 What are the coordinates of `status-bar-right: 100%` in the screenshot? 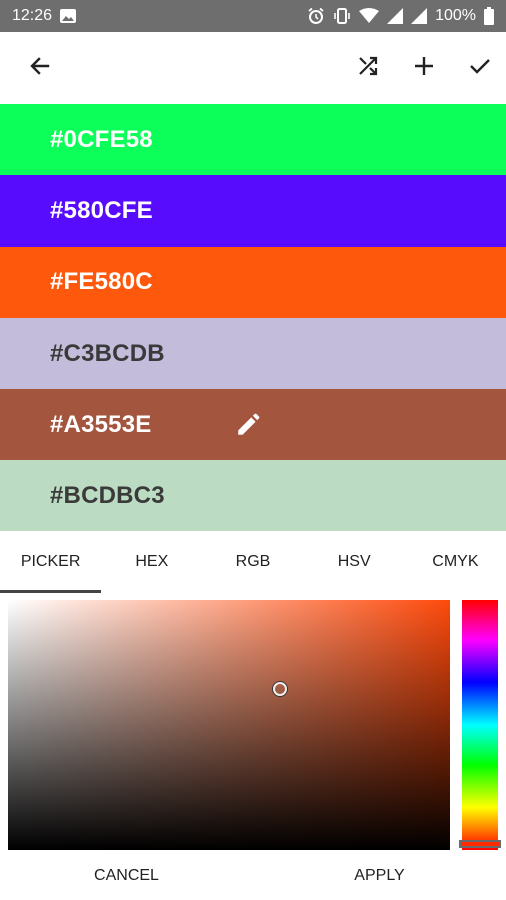 It's located at (400, 16).